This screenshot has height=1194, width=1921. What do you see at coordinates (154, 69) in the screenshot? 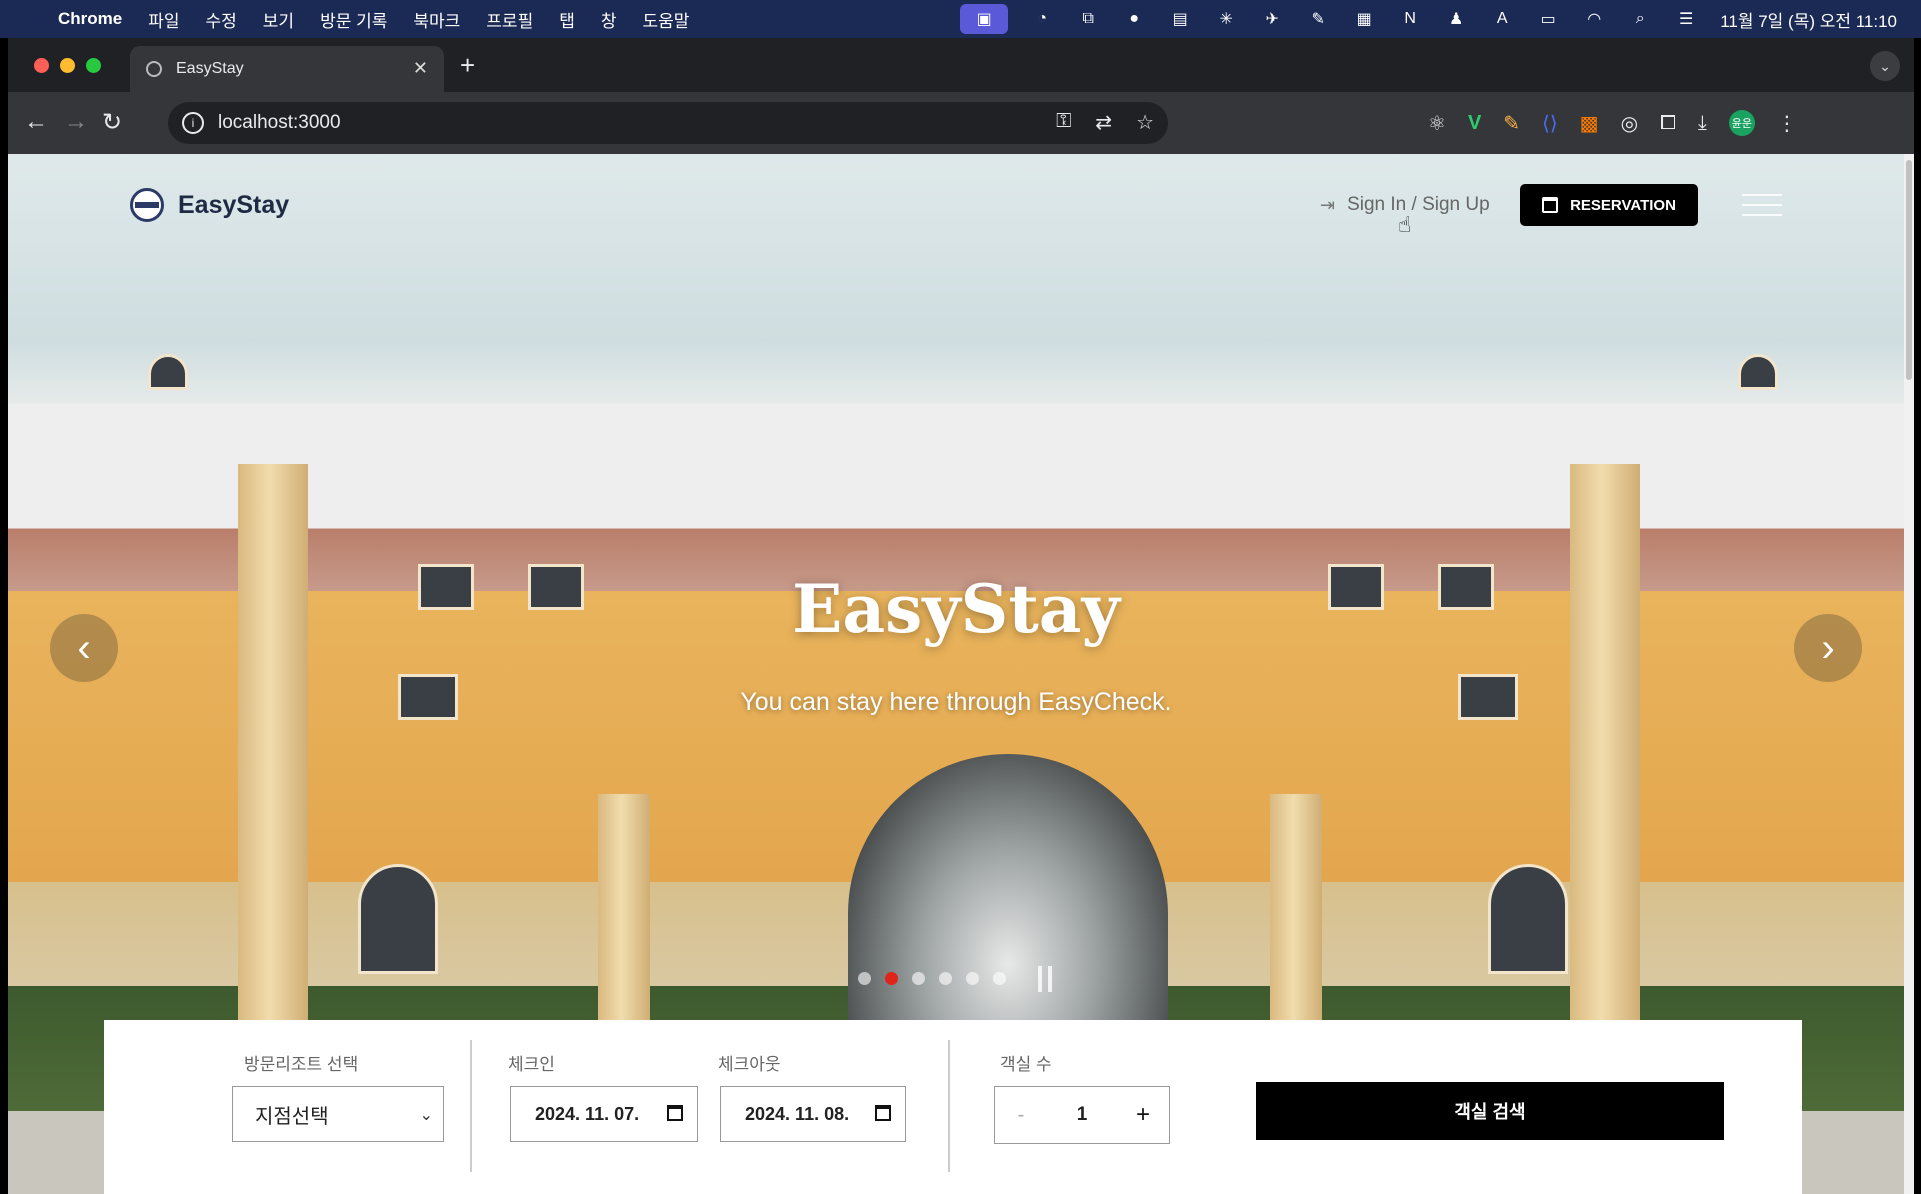
I see `favicon-icon` at bounding box center [154, 69].